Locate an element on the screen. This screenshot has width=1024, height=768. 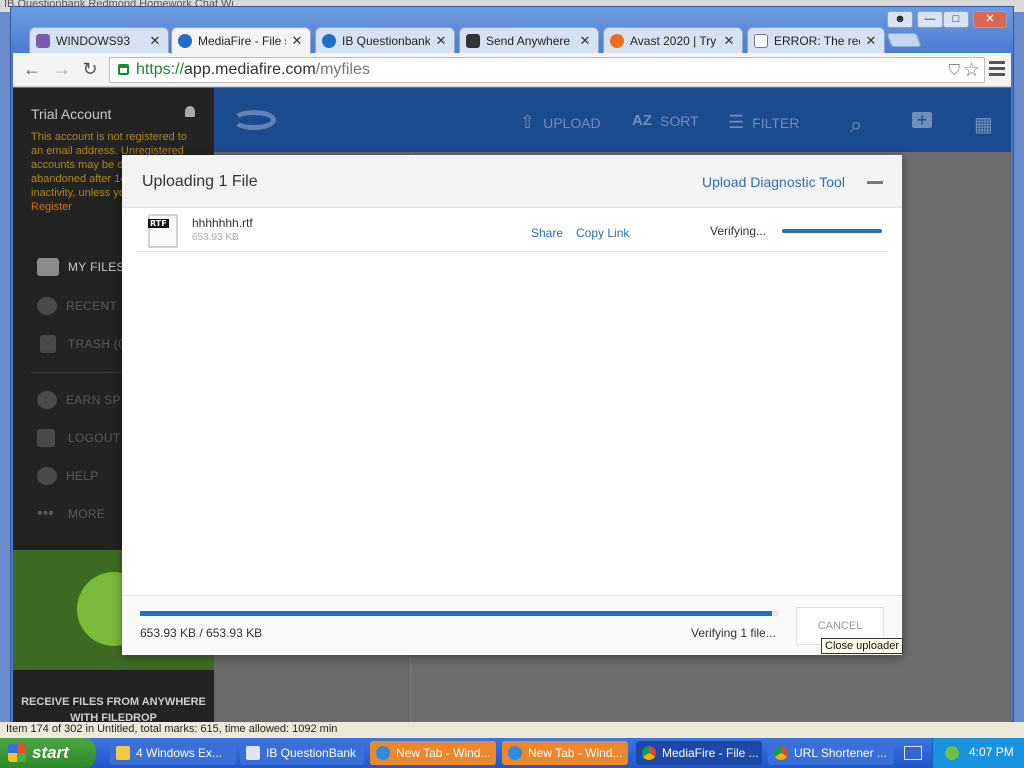
copy-link: Copy Link is located at coordinates (602, 233).